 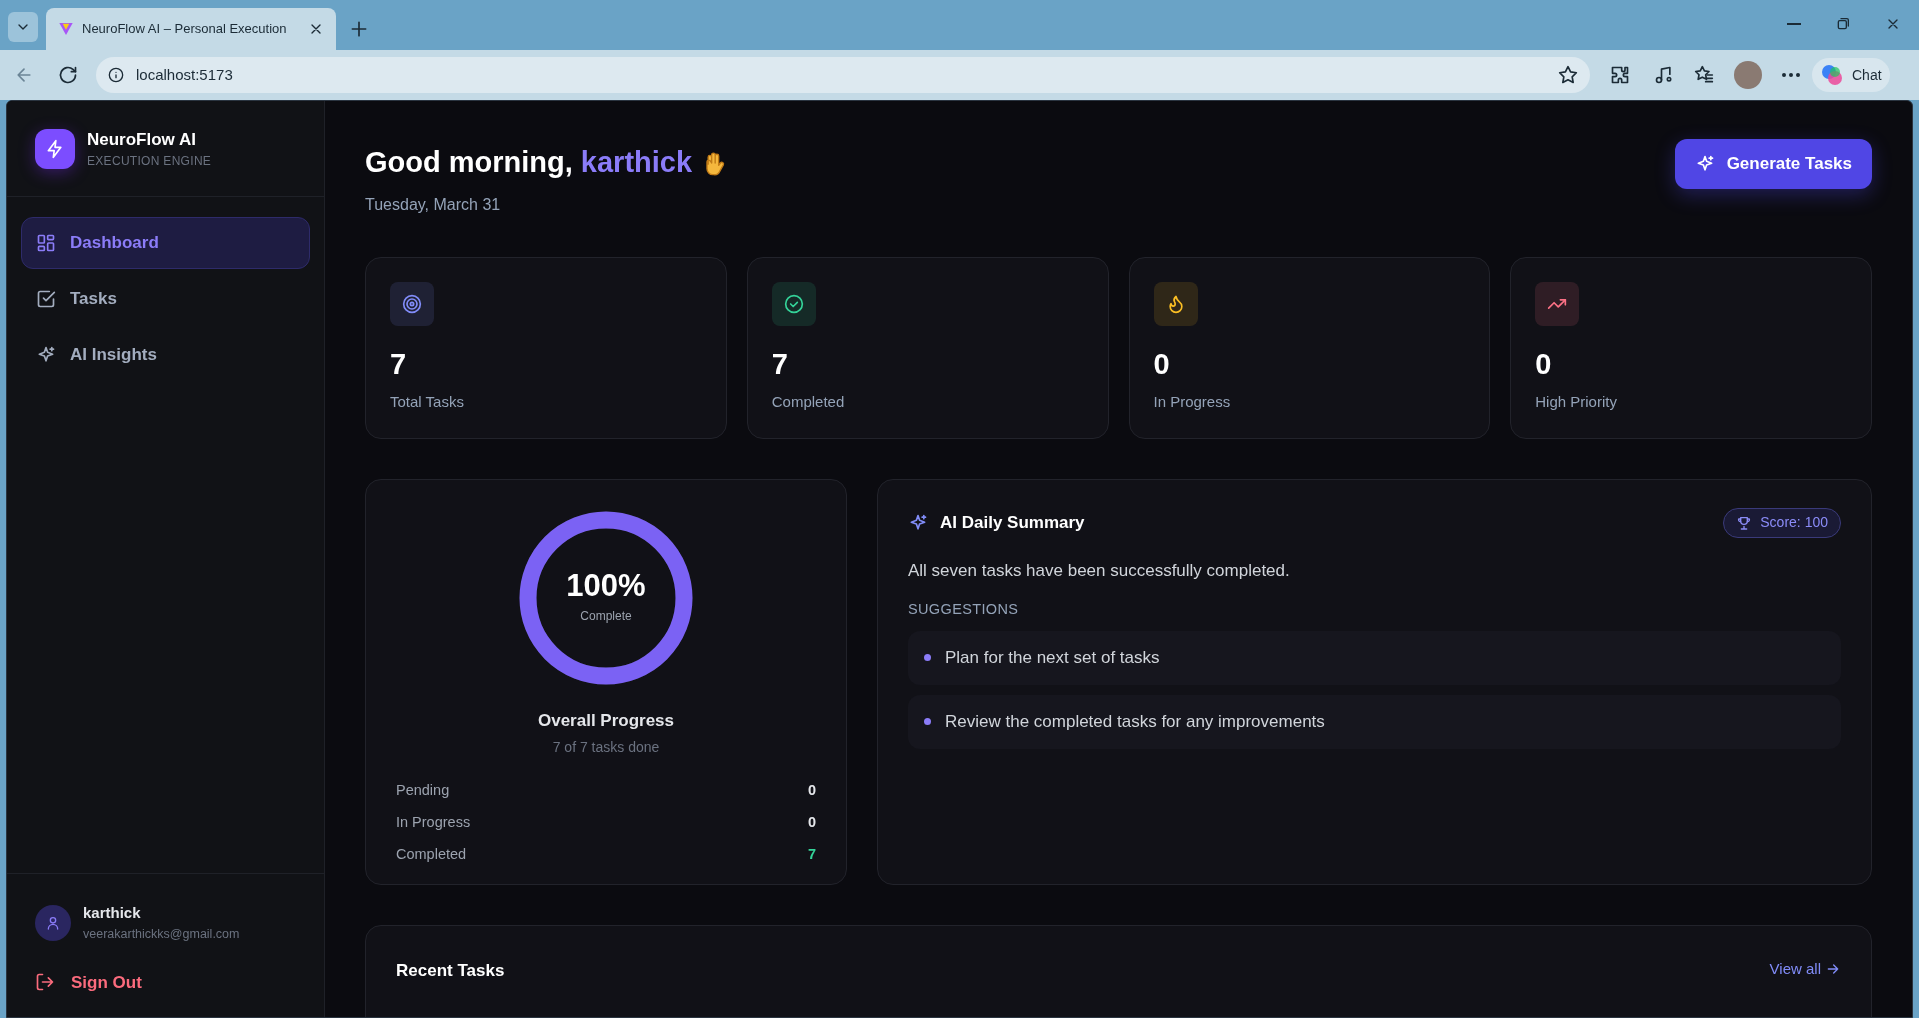 What do you see at coordinates (1099, 570) in the screenshot?
I see `summary-text: All seven tasks have been successfully completed.` at bounding box center [1099, 570].